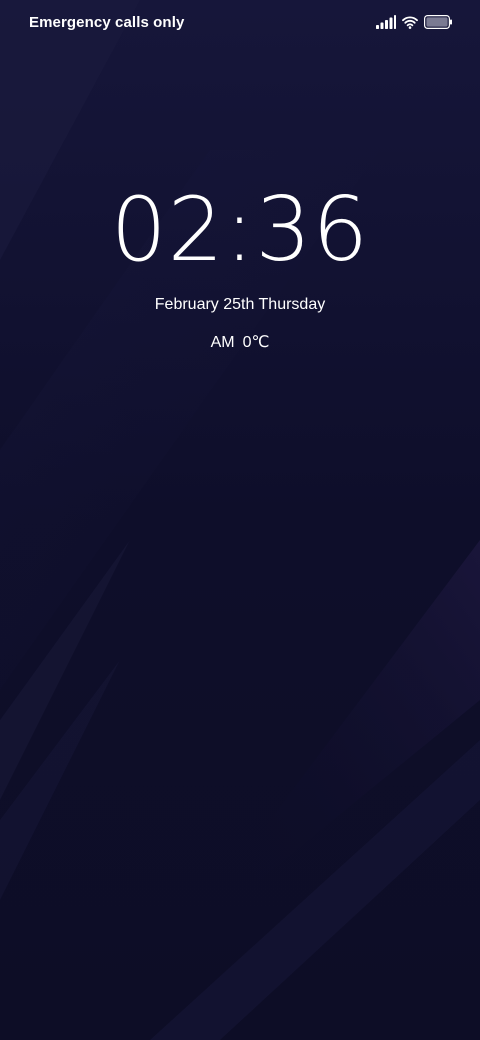 The image size is (480, 1040). Describe the element at coordinates (386, 22) in the screenshot. I see `signal-icon` at that location.